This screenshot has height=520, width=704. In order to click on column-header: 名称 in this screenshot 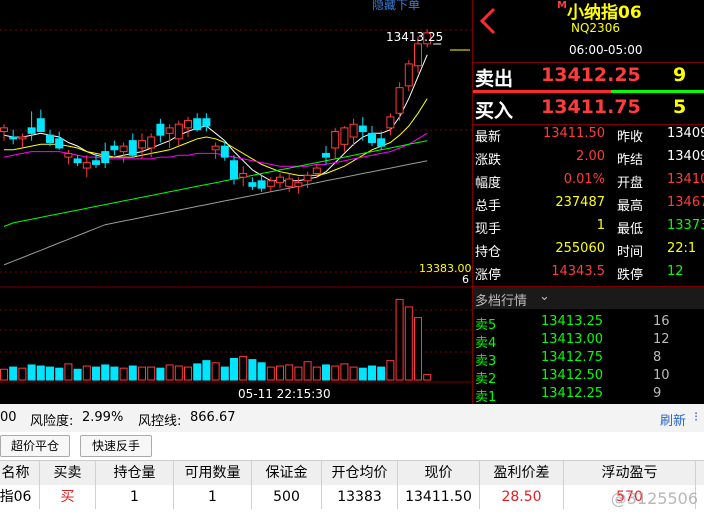, I will do `click(20, 473)`.